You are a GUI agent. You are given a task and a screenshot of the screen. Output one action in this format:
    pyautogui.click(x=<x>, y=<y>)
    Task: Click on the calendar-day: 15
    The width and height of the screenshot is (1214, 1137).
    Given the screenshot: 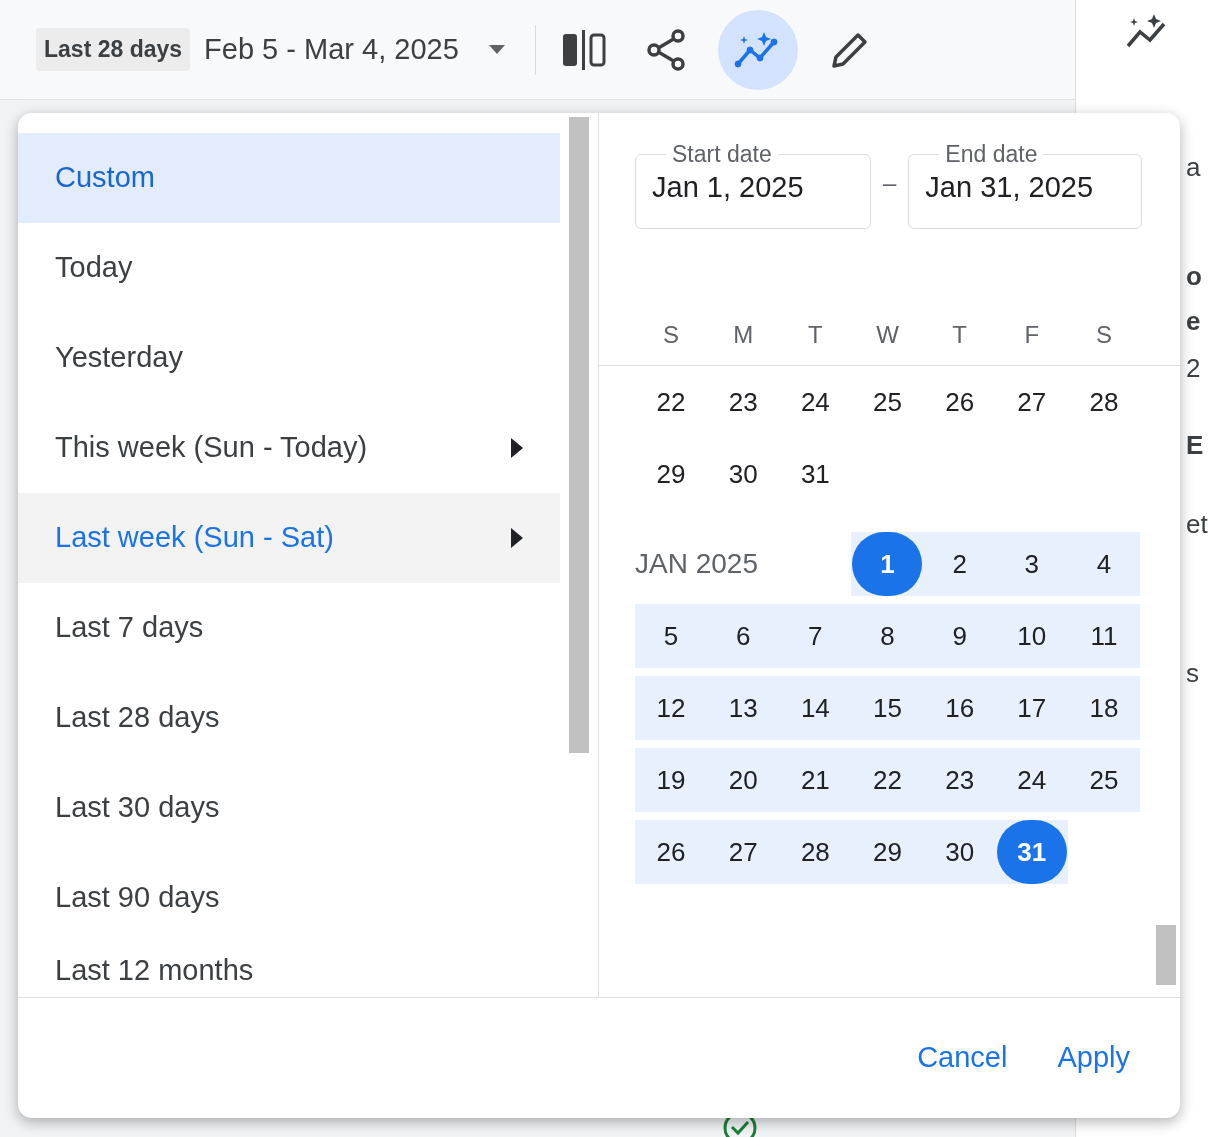 What is the action you would take?
    pyautogui.click(x=887, y=708)
    